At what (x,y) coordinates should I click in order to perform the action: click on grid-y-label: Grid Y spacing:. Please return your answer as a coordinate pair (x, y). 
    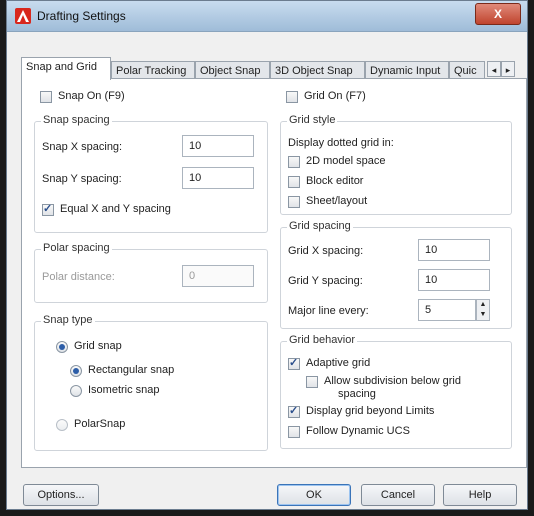
    Looking at the image, I should click on (325, 281).